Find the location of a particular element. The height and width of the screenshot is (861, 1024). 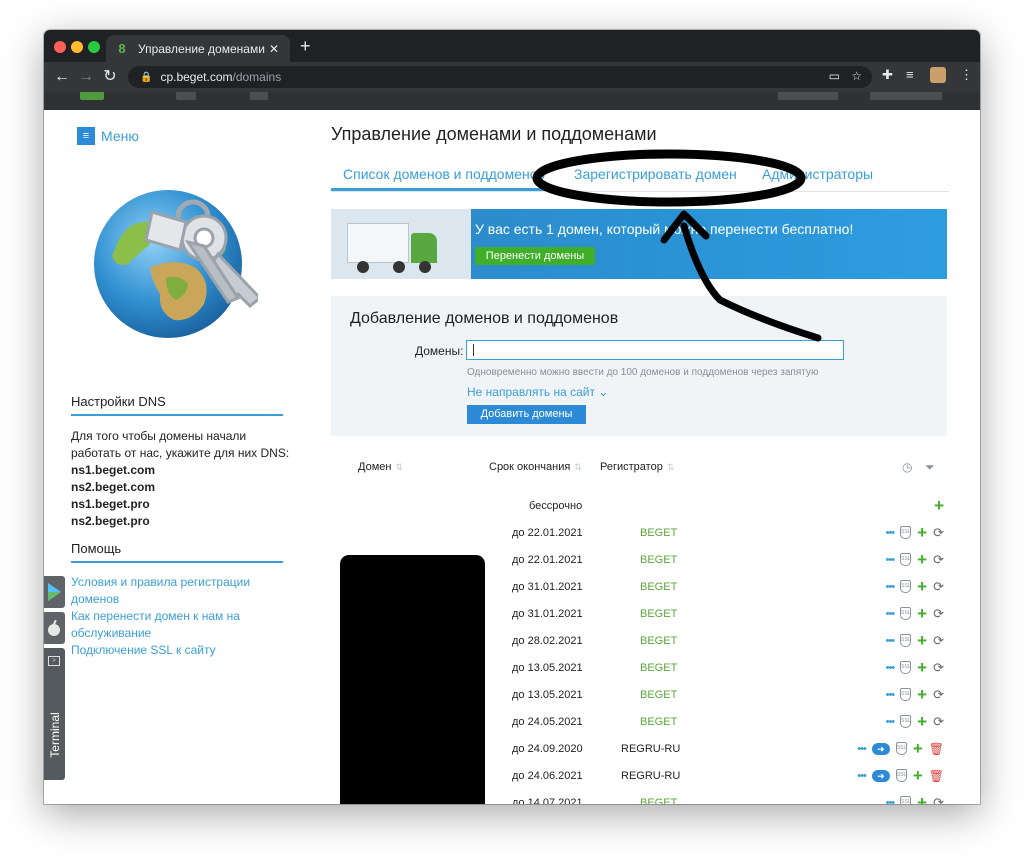

column-expiry-label: Срок окончания is located at coordinates (530, 467).